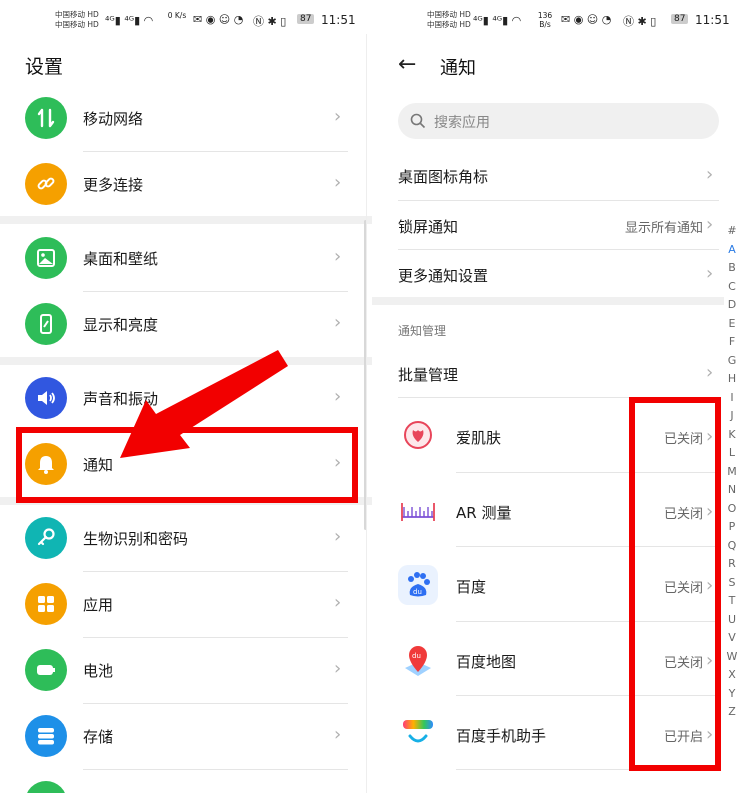 This screenshot has height=793, width=742. What do you see at coordinates (46, 184) in the screenshot?
I see `link-icon` at bounding box center [46, 184].